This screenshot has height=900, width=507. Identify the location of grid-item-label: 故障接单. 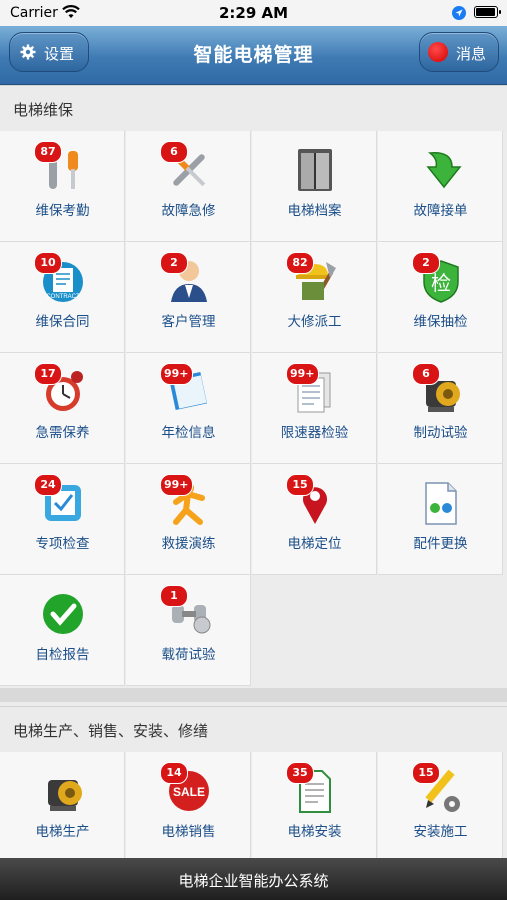
(440, 211).